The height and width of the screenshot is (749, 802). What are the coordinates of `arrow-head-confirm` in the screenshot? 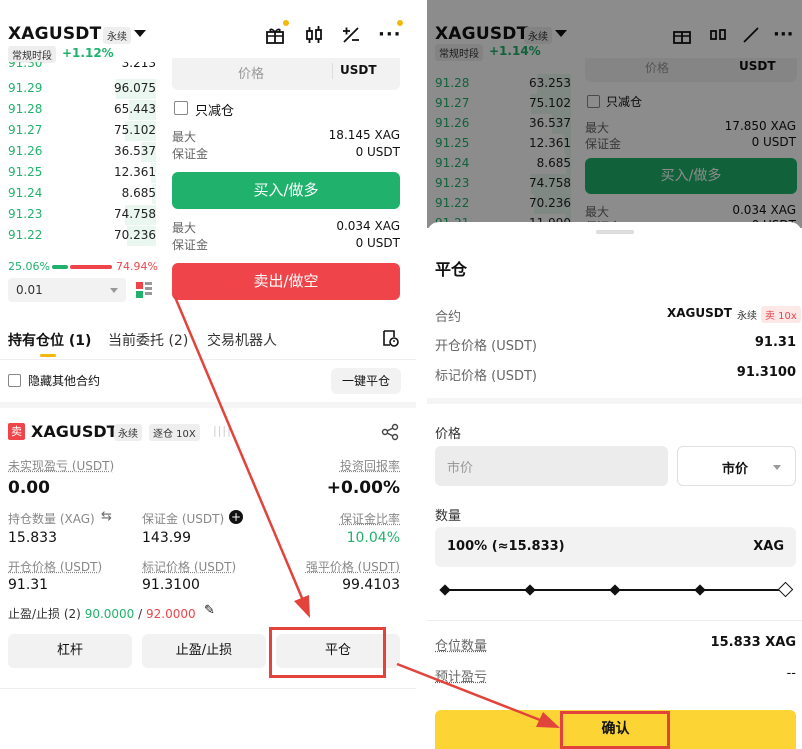 It's located at (548, 720).